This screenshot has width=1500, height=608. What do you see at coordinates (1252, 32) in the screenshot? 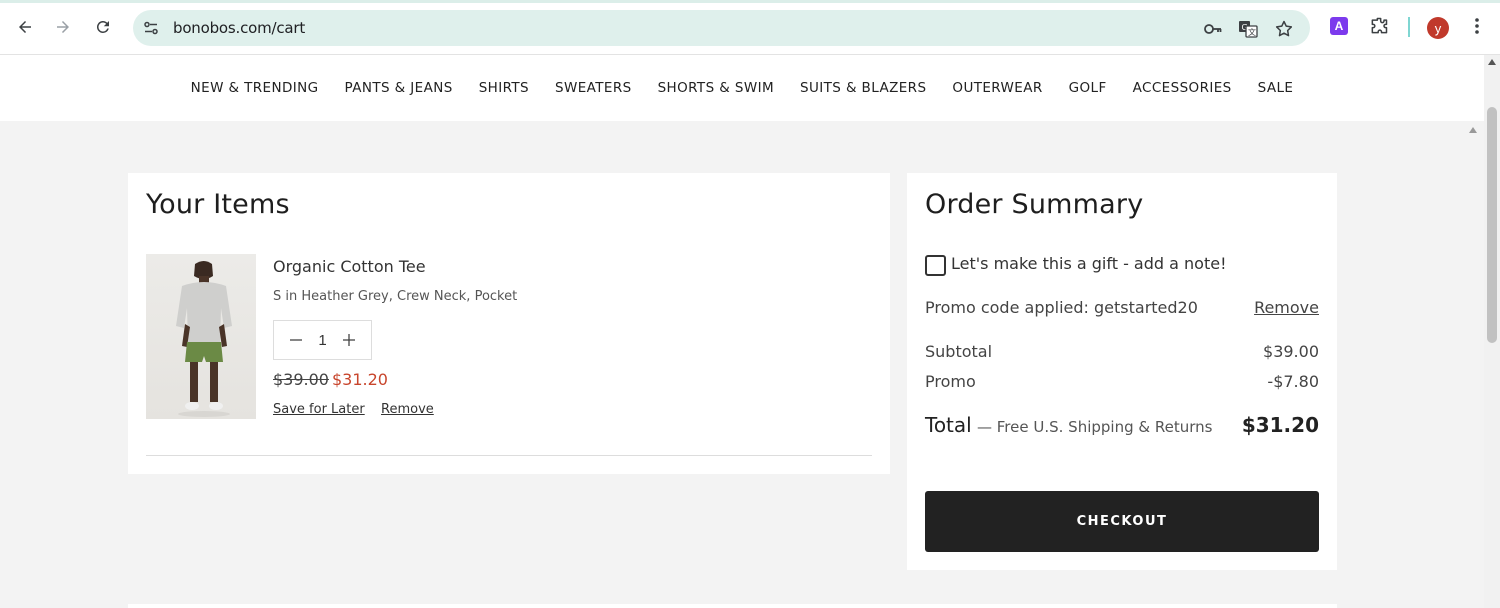
I see `svg-text: 文` at bounding box center [1252, 32].